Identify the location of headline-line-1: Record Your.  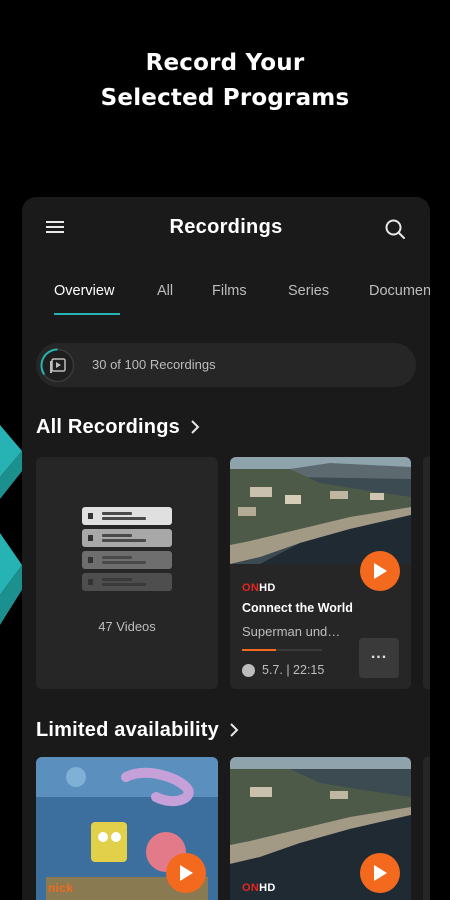
(225, 63).